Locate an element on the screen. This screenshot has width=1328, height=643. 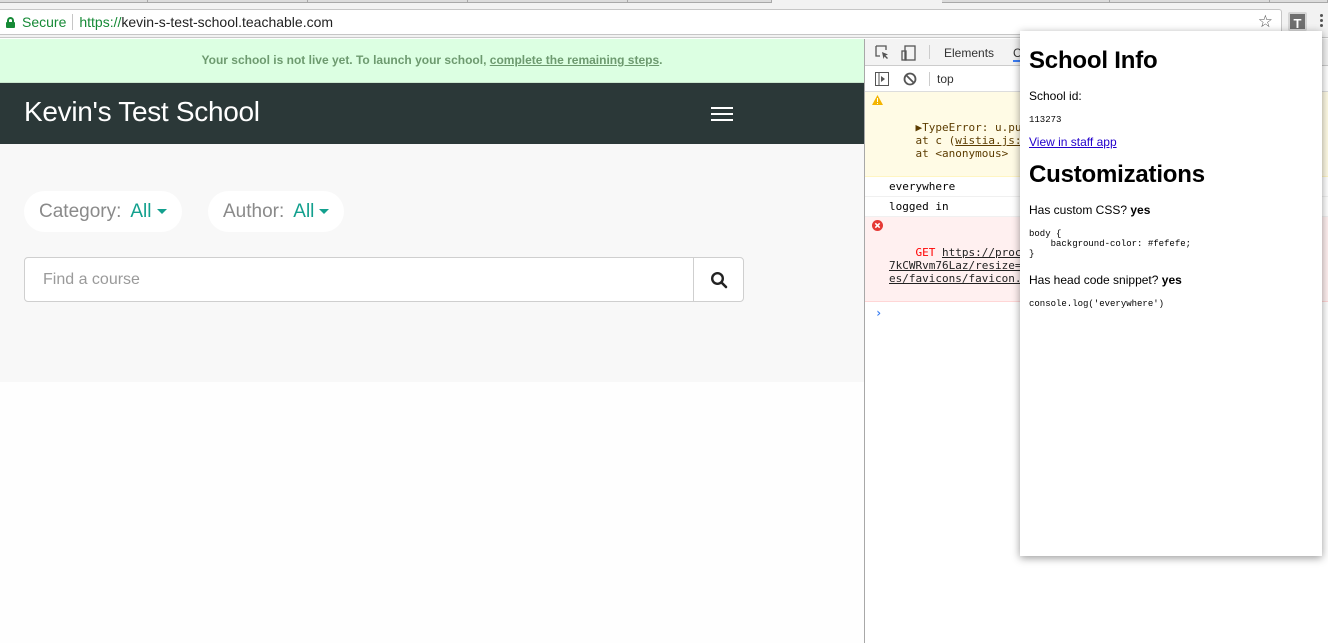
hamburger-icon is located at coordinates (722, 116).